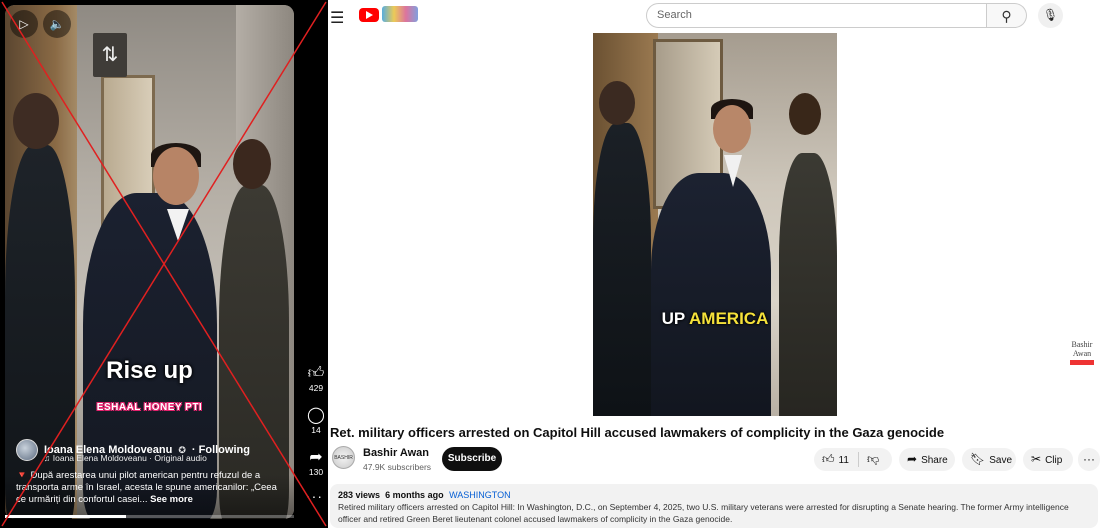  I want to click on like-action: 👍︎ 429, so click(316, 379).